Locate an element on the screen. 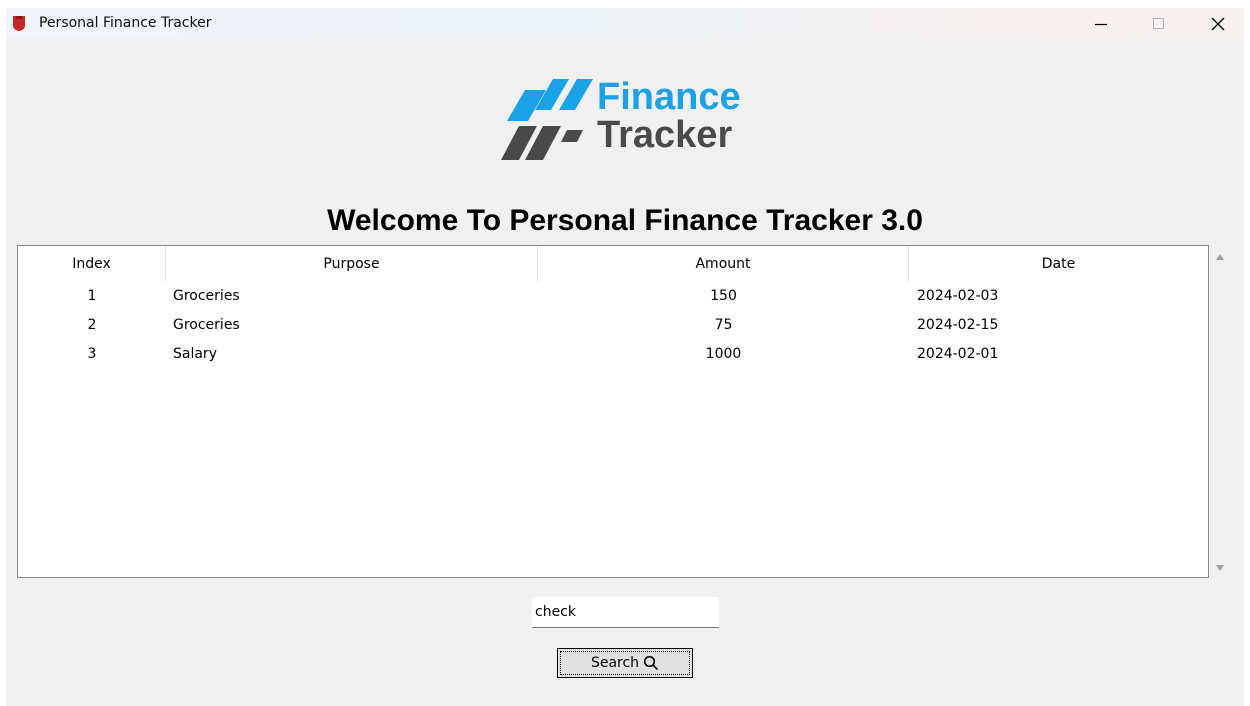 The width and height of the screenshot is (1250, 706). column-header-amount: Amount is located at coordinates (723, 264).